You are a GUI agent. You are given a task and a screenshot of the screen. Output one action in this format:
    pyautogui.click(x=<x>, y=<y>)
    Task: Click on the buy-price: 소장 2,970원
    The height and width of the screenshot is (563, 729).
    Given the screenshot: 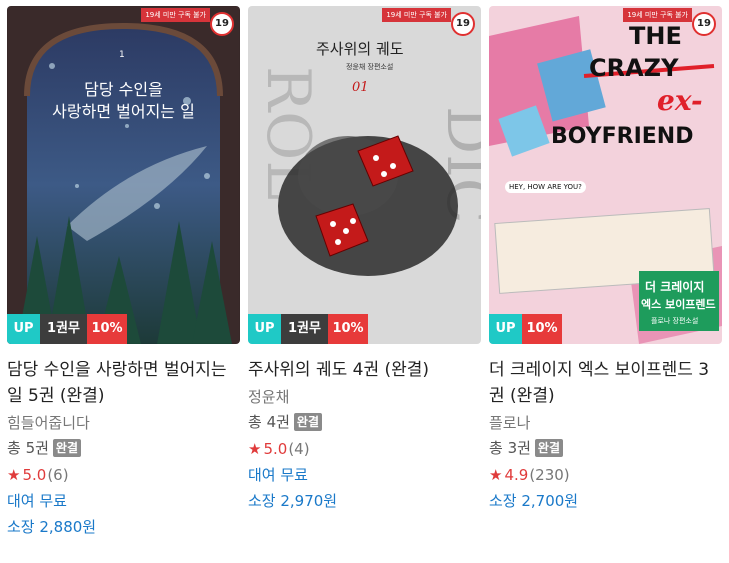 What is the action you would take?
    pyautogui.click(x=364, y=501)
    